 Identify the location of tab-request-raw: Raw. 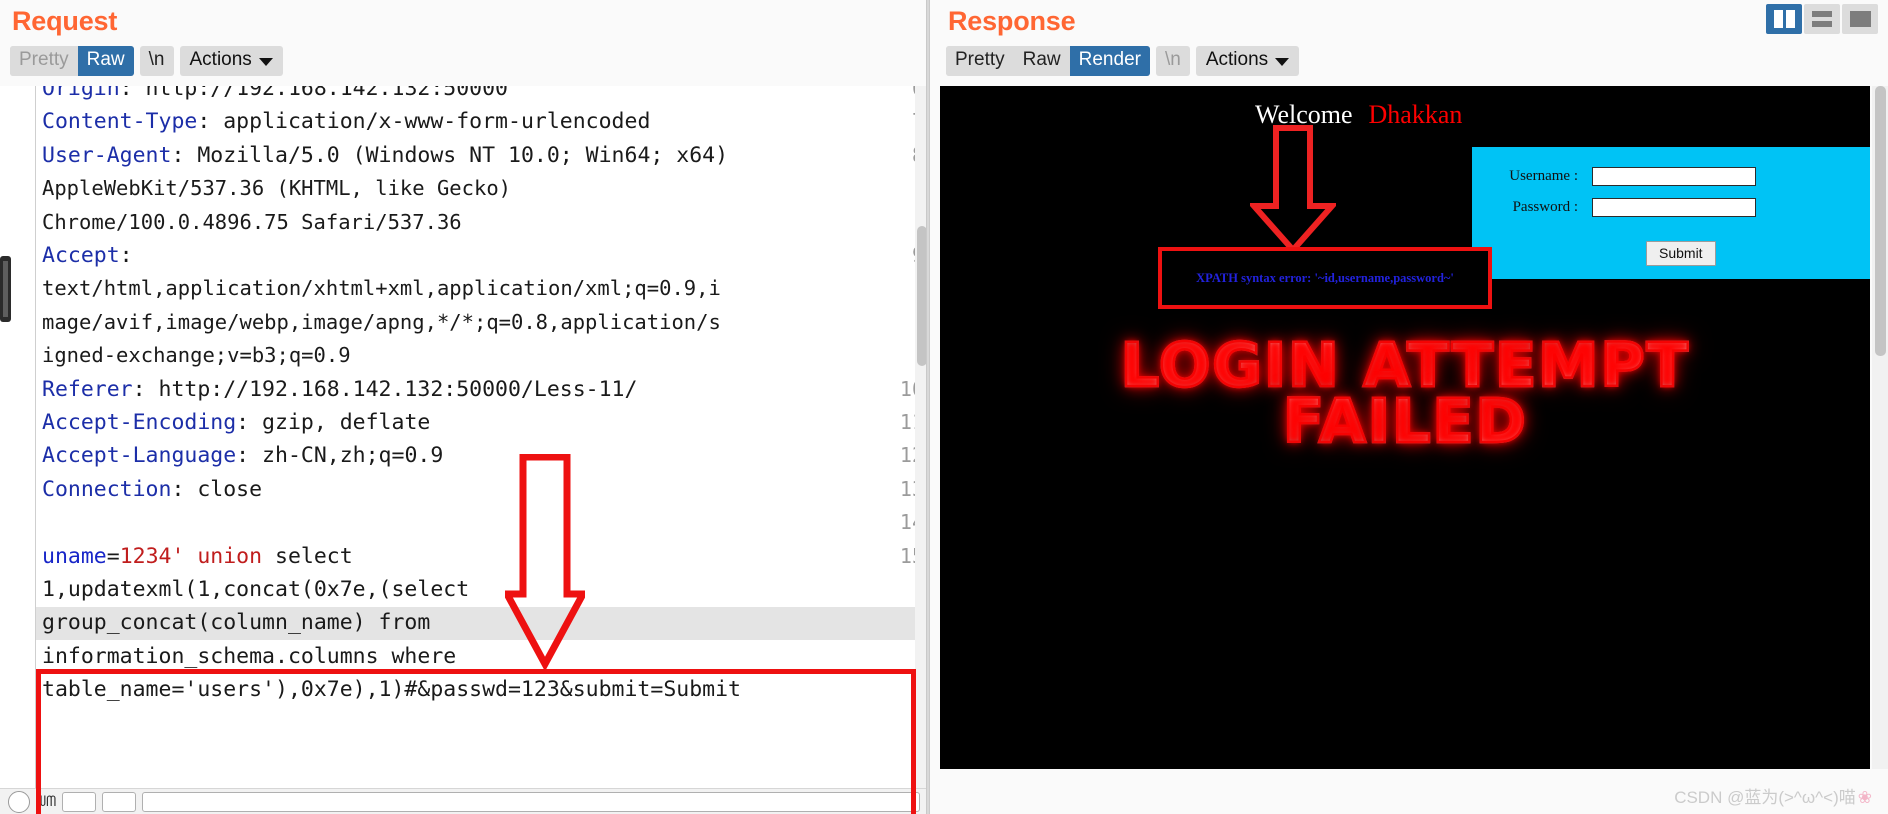
(105, 61).